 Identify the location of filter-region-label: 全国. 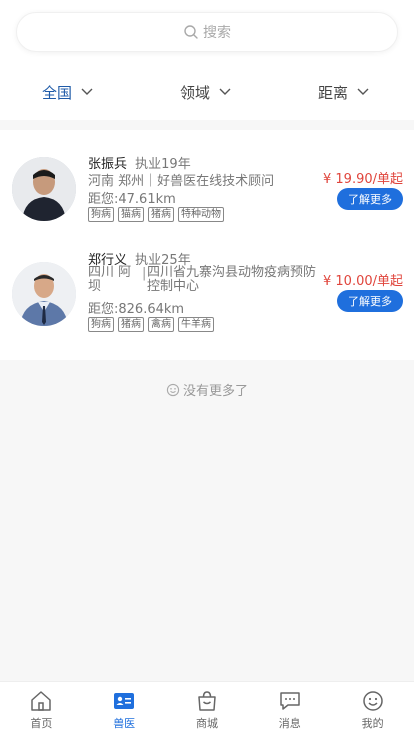
(57, 92).